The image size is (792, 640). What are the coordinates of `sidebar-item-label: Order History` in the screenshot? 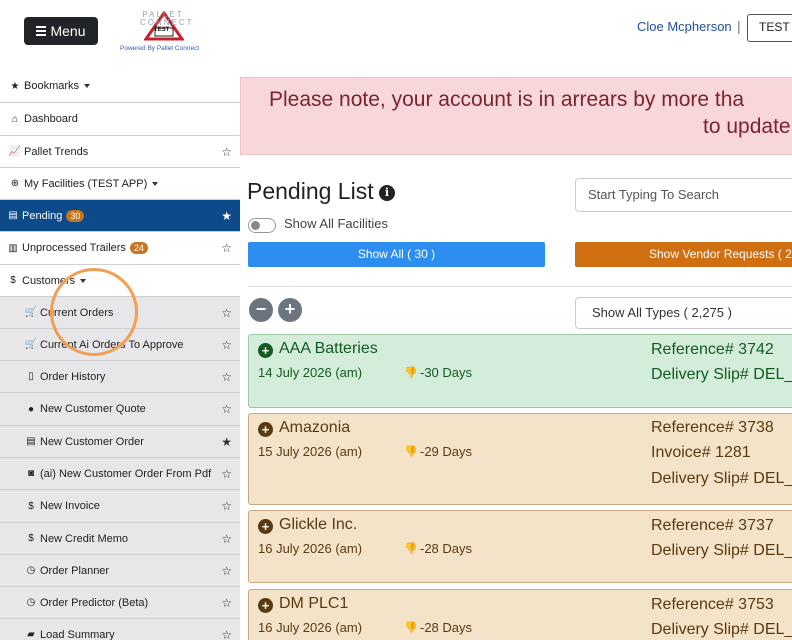 It's located at (73, 376).